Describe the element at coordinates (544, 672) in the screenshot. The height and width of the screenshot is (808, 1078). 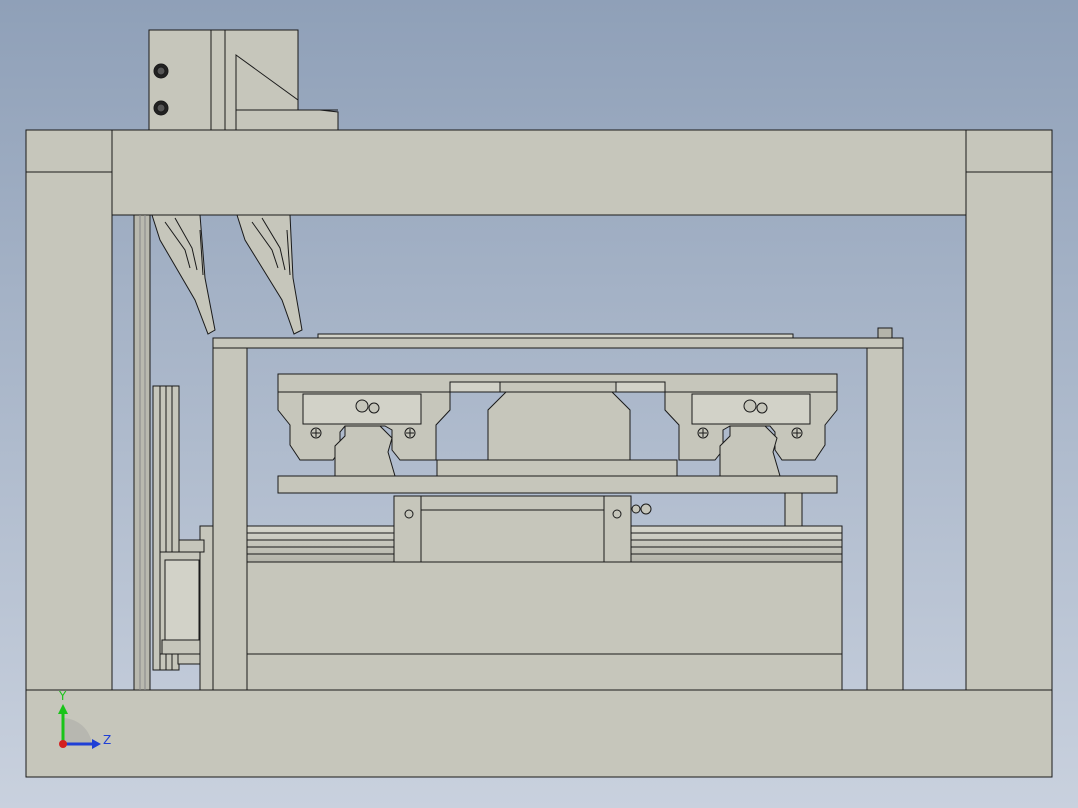
I see `lower-housing-base` at that location.